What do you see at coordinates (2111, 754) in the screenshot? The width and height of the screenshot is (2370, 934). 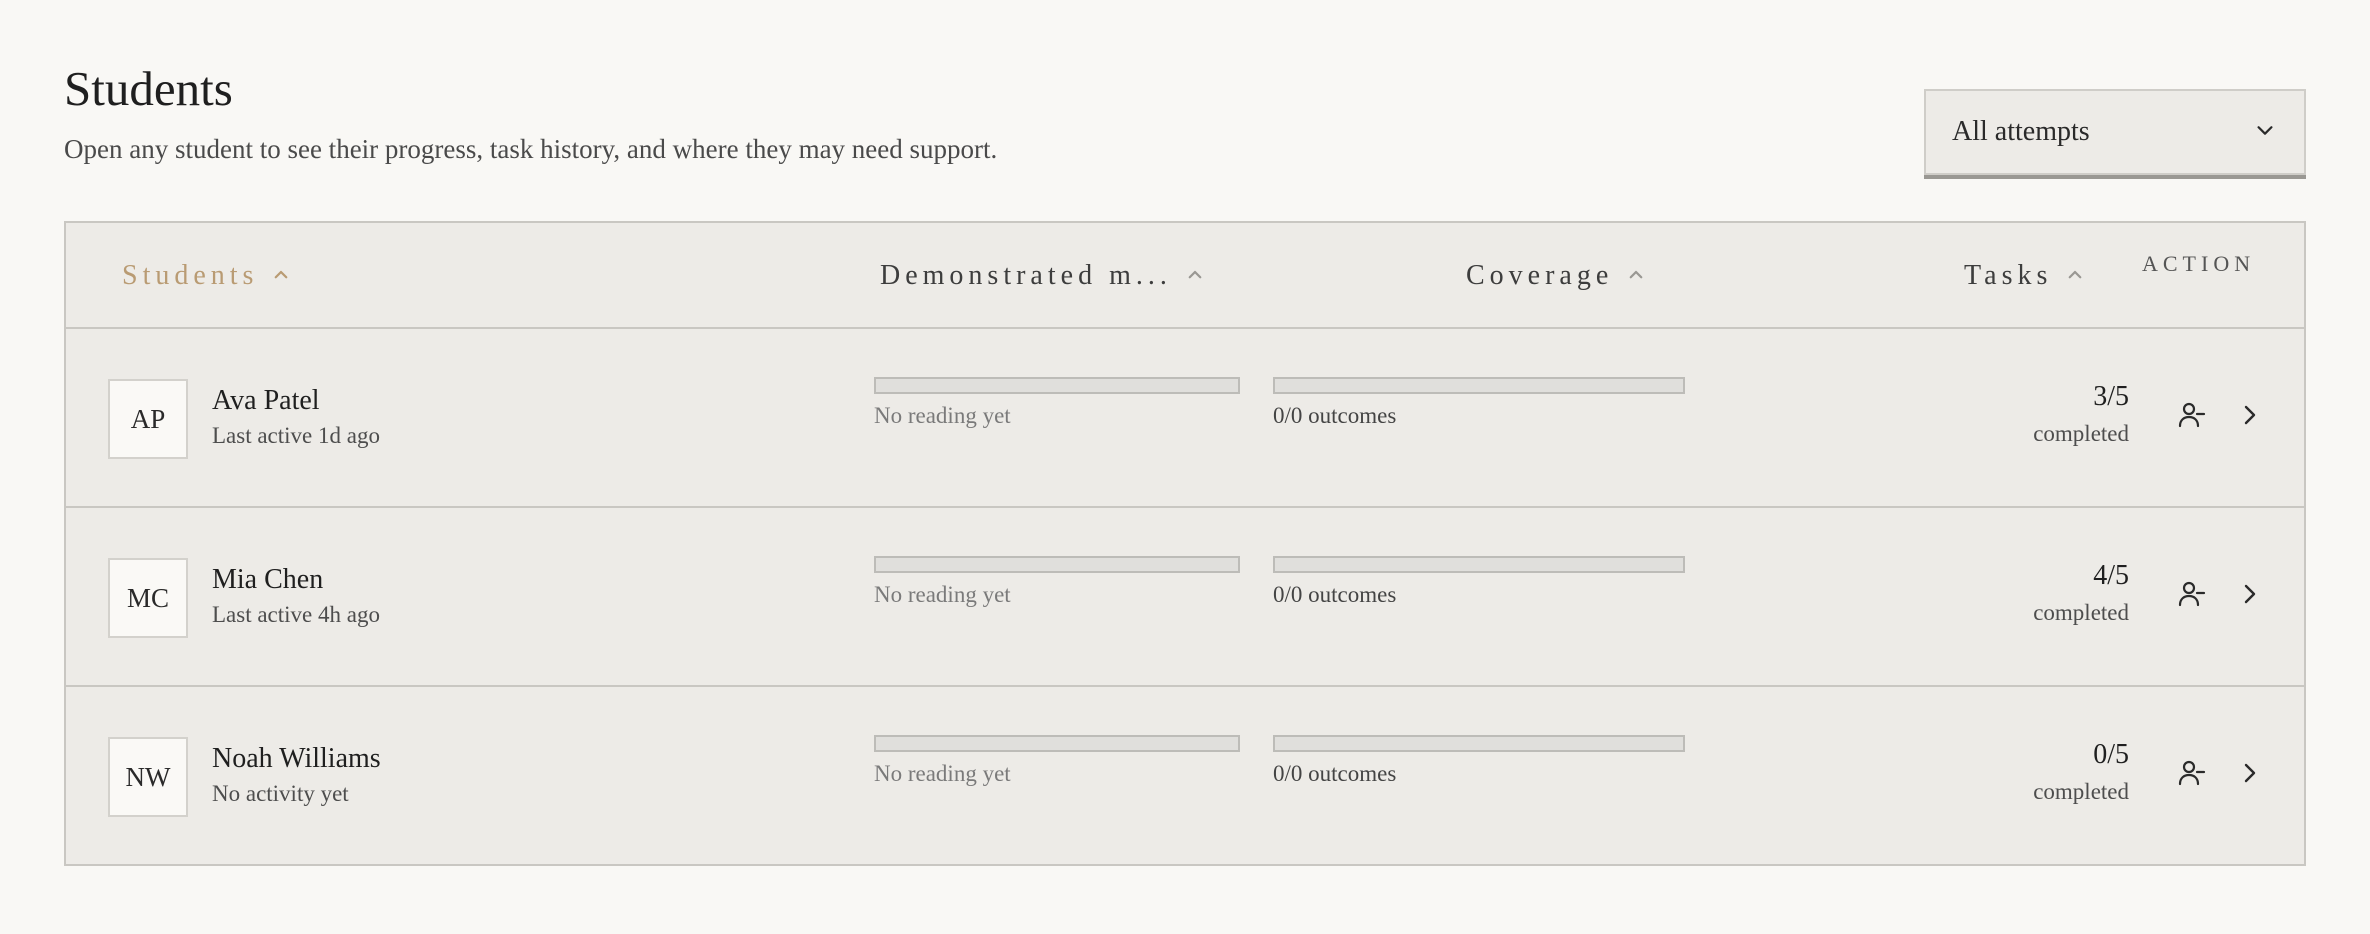 I see `tasks-count: 0/5` at bounding box center [2111, 754].